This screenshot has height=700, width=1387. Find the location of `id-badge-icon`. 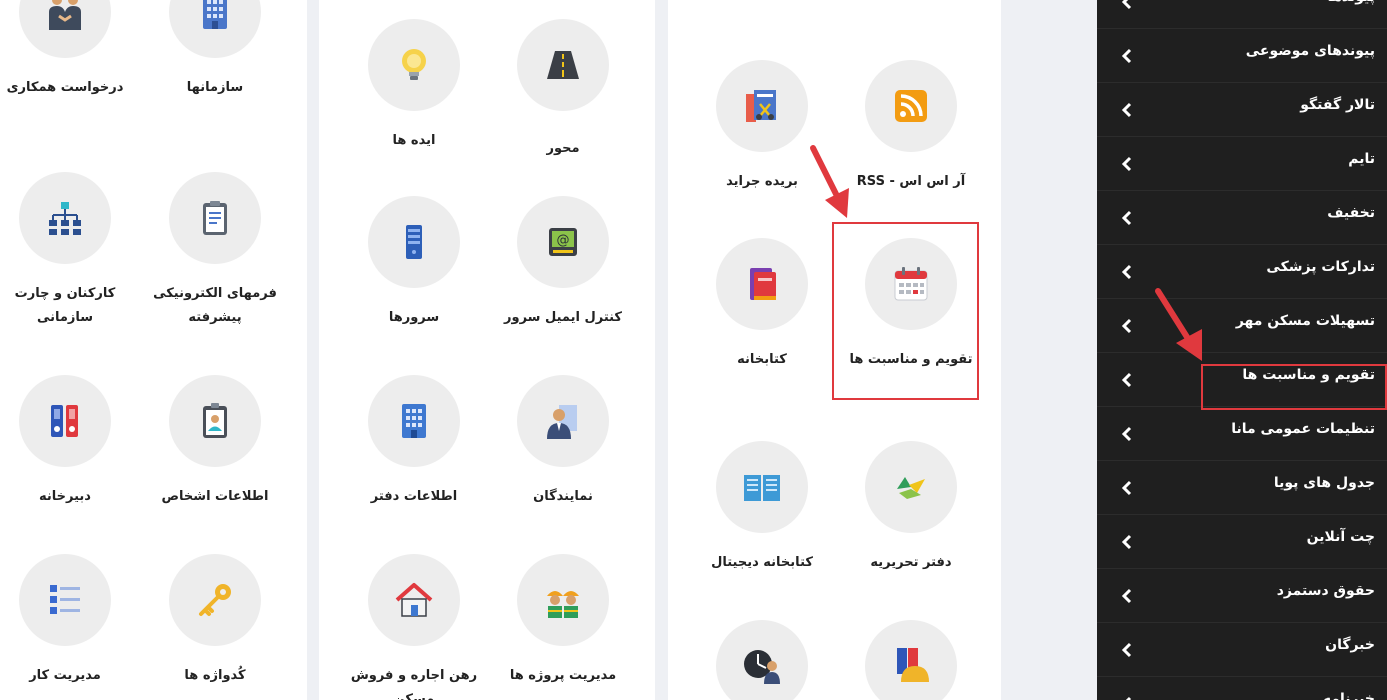

id-badge-icon is located at coordinates (215, 421).